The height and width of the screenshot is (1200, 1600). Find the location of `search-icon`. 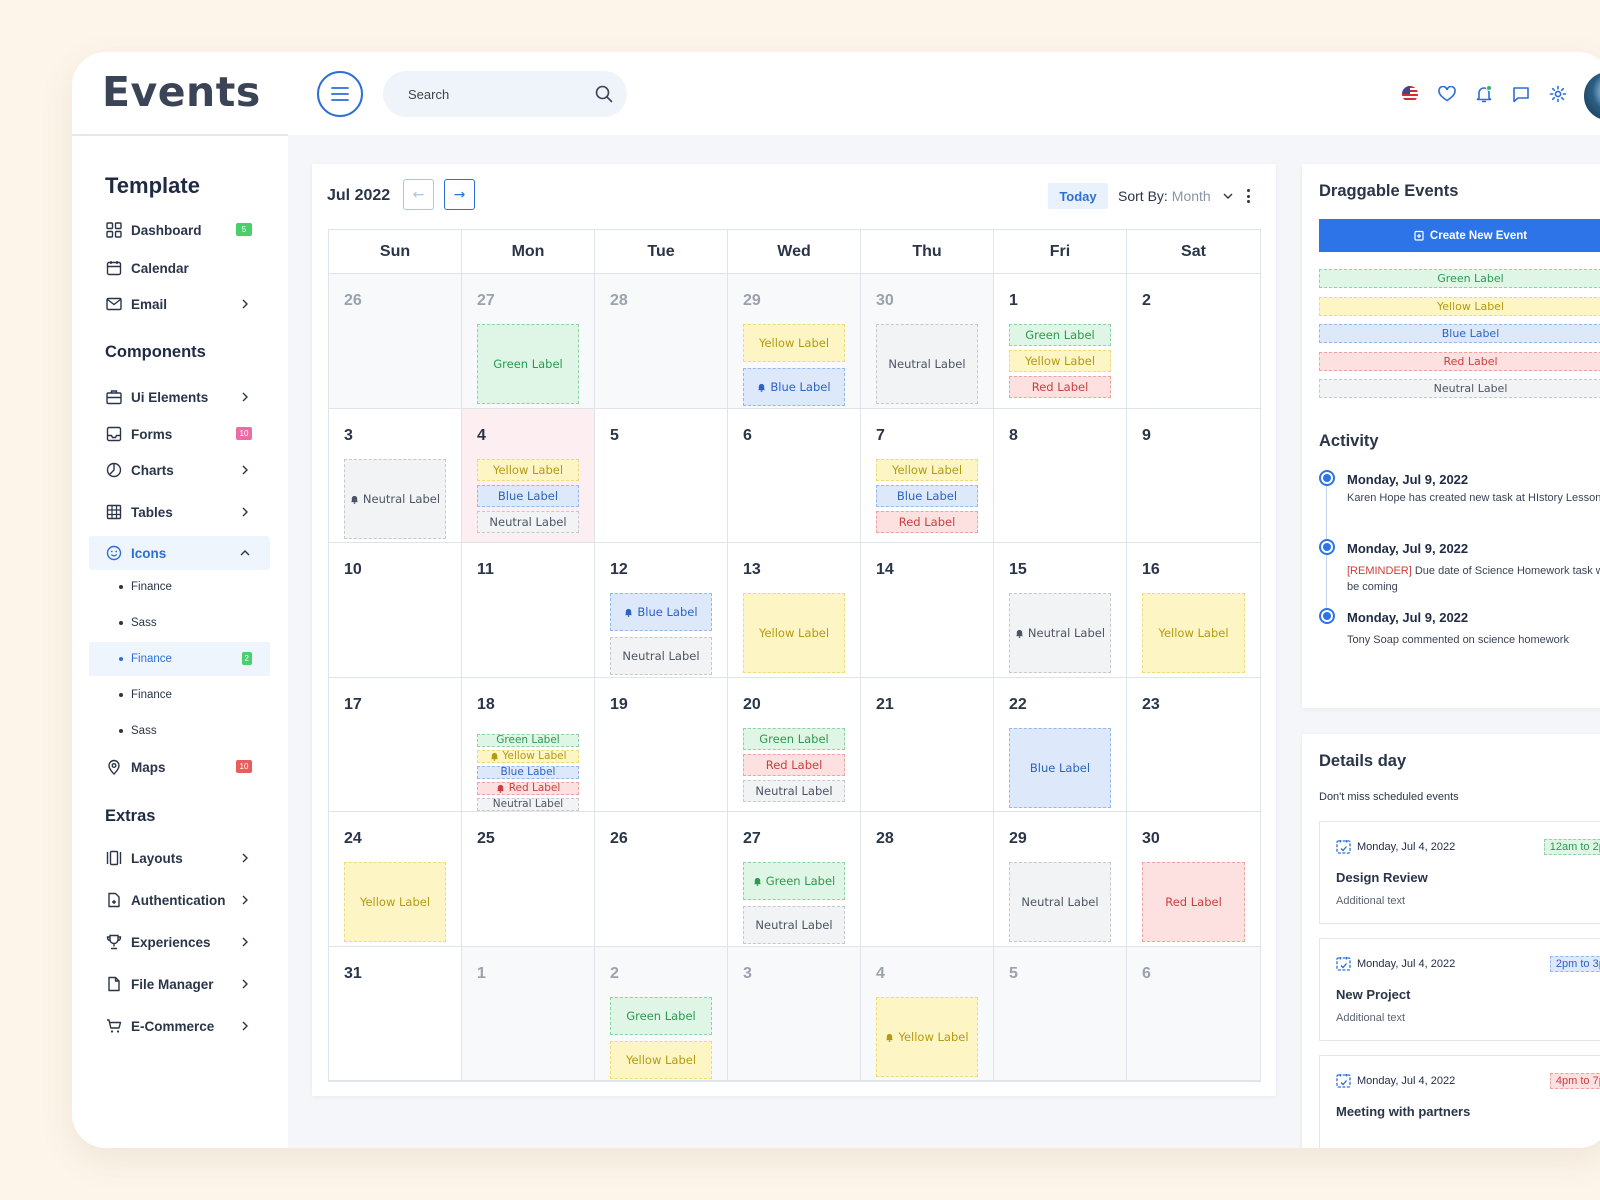

search-icon is located at coordinates (604, 94).